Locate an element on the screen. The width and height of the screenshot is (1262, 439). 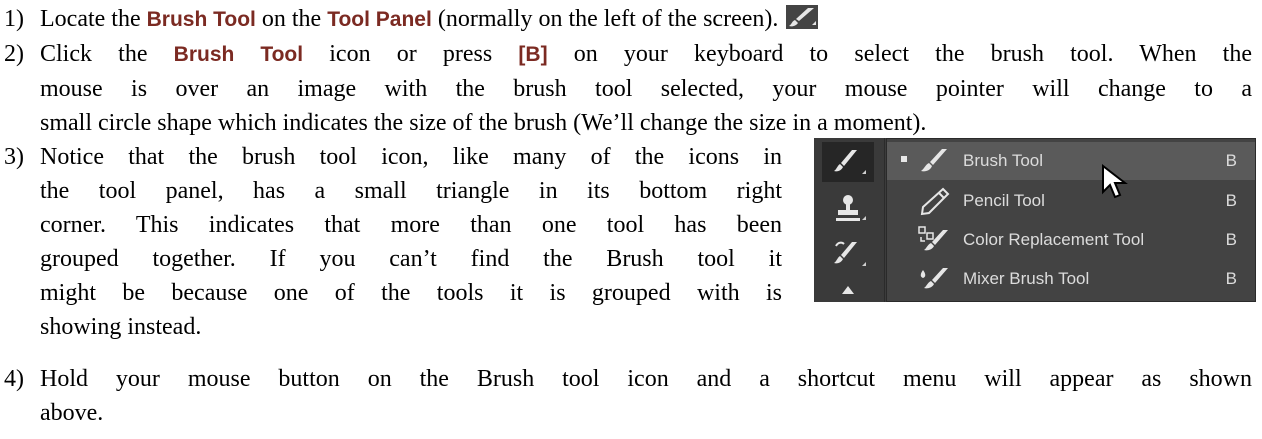
keyword-tool-panel: Tool Panel is located at coordinates (379, 19).